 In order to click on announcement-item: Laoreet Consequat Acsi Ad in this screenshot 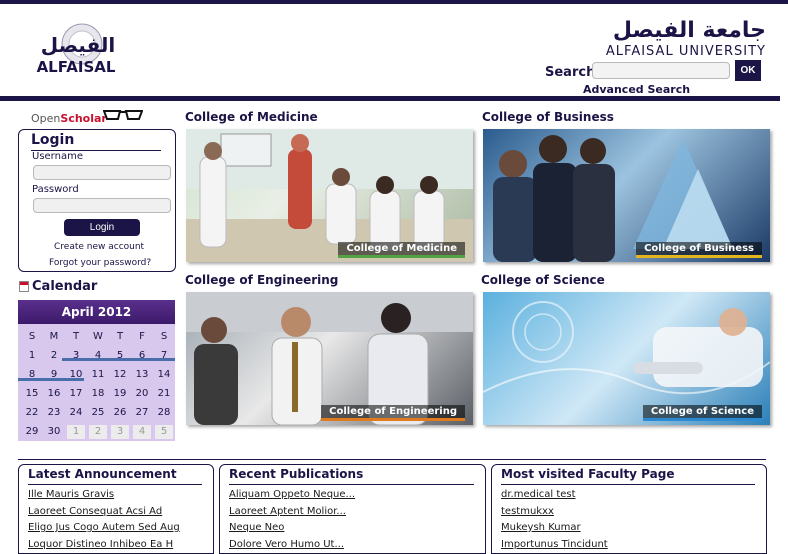, I will do `click(95, 511)`.